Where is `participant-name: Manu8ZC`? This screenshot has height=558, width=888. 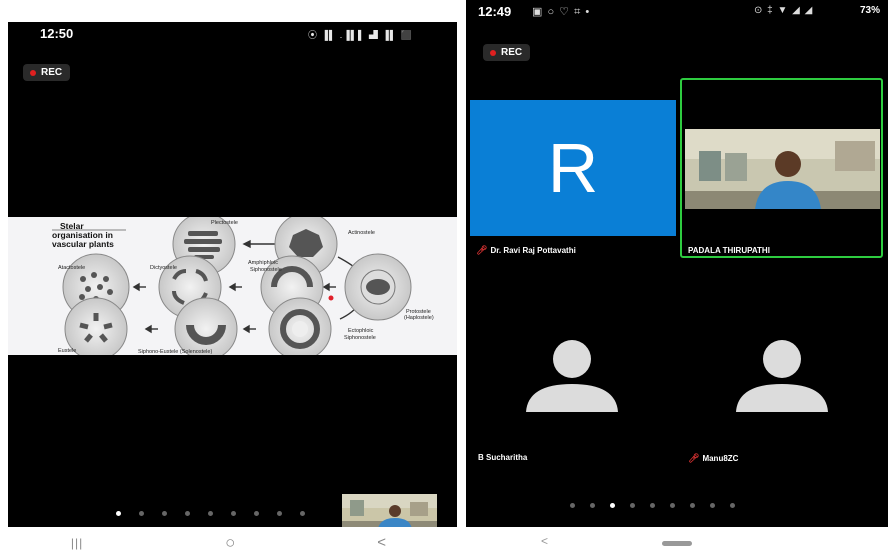
participant-name: Manu8ZC is located at coordinates (720, 458).